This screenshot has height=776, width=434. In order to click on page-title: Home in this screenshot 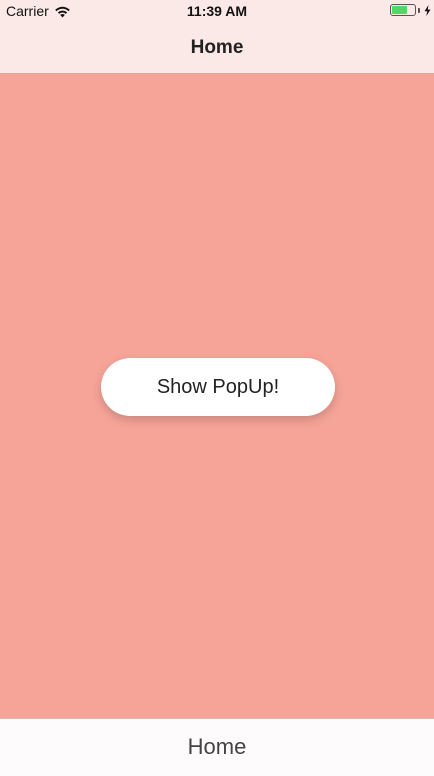, I will do `click(217, 47)`.